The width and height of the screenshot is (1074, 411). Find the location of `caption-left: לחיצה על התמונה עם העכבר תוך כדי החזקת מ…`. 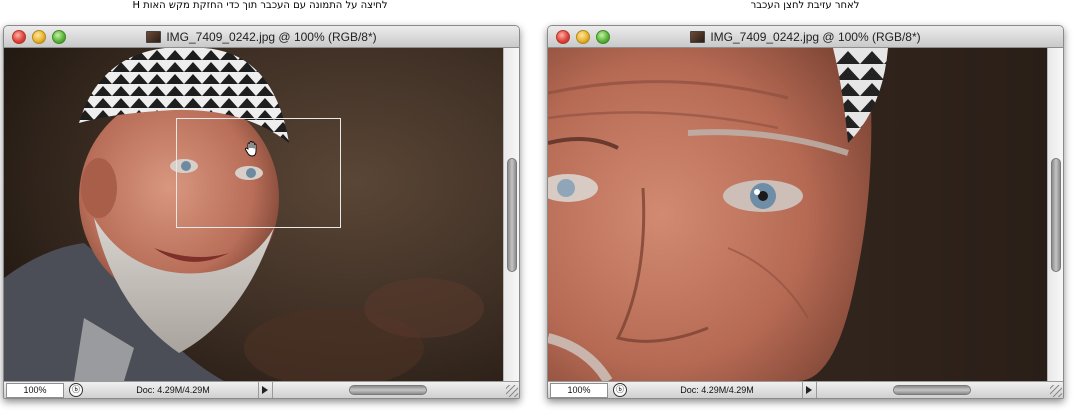

caption-left: לחיצה על התמונה עם העכבר תוך כדי החזקת מ… is located at coordinates (260, 5).